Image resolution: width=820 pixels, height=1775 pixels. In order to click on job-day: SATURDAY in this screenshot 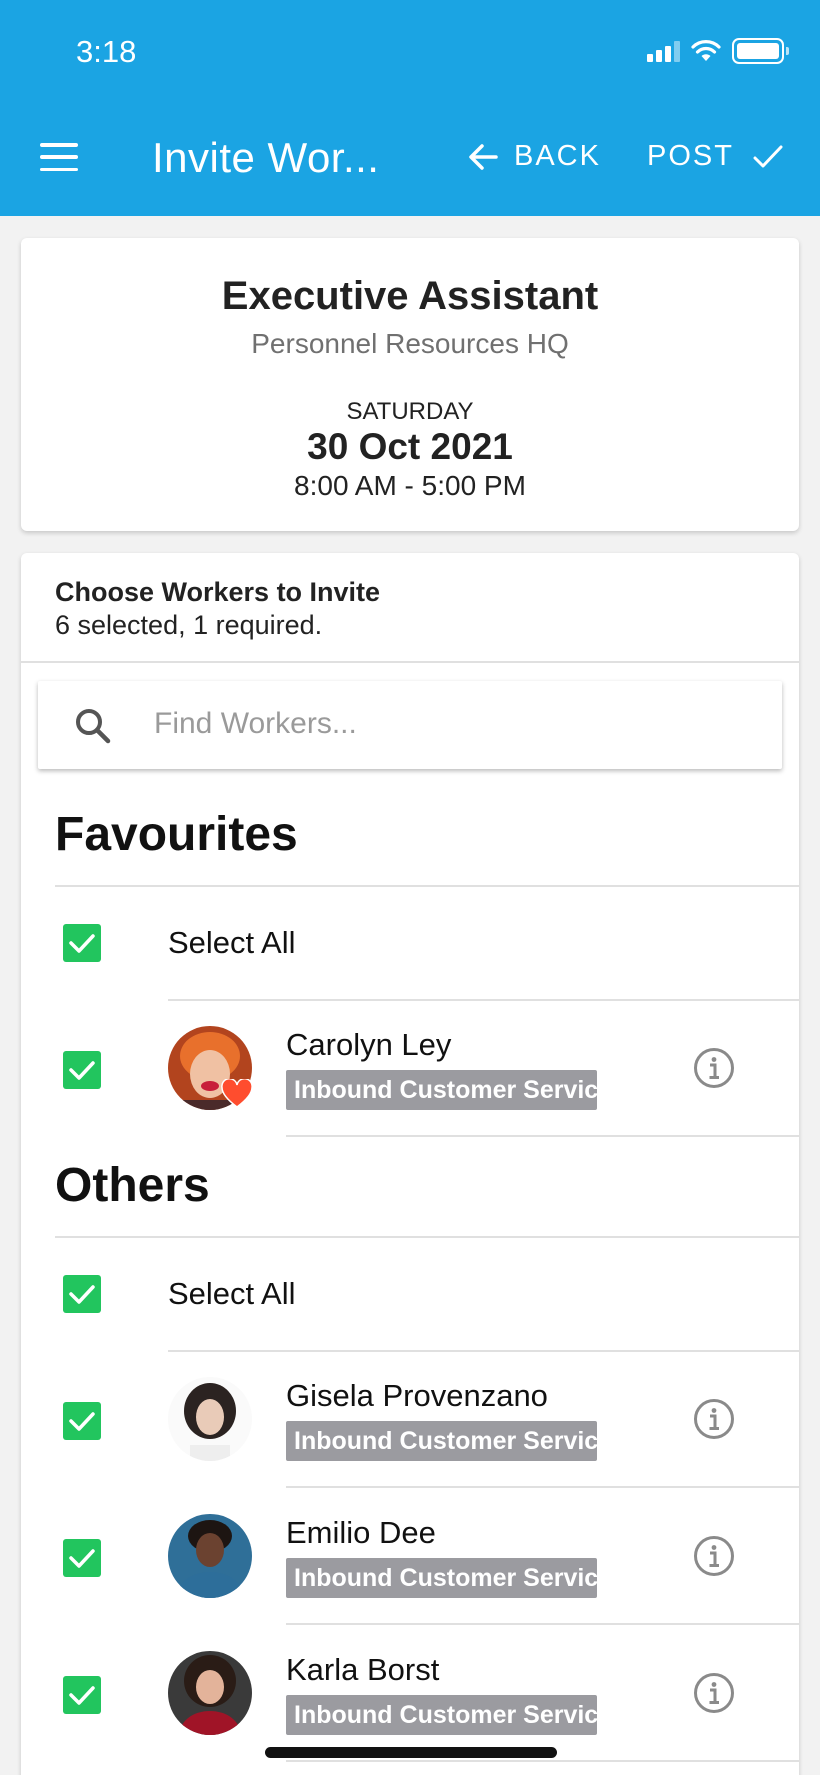, I will do `click(410, 411)`.